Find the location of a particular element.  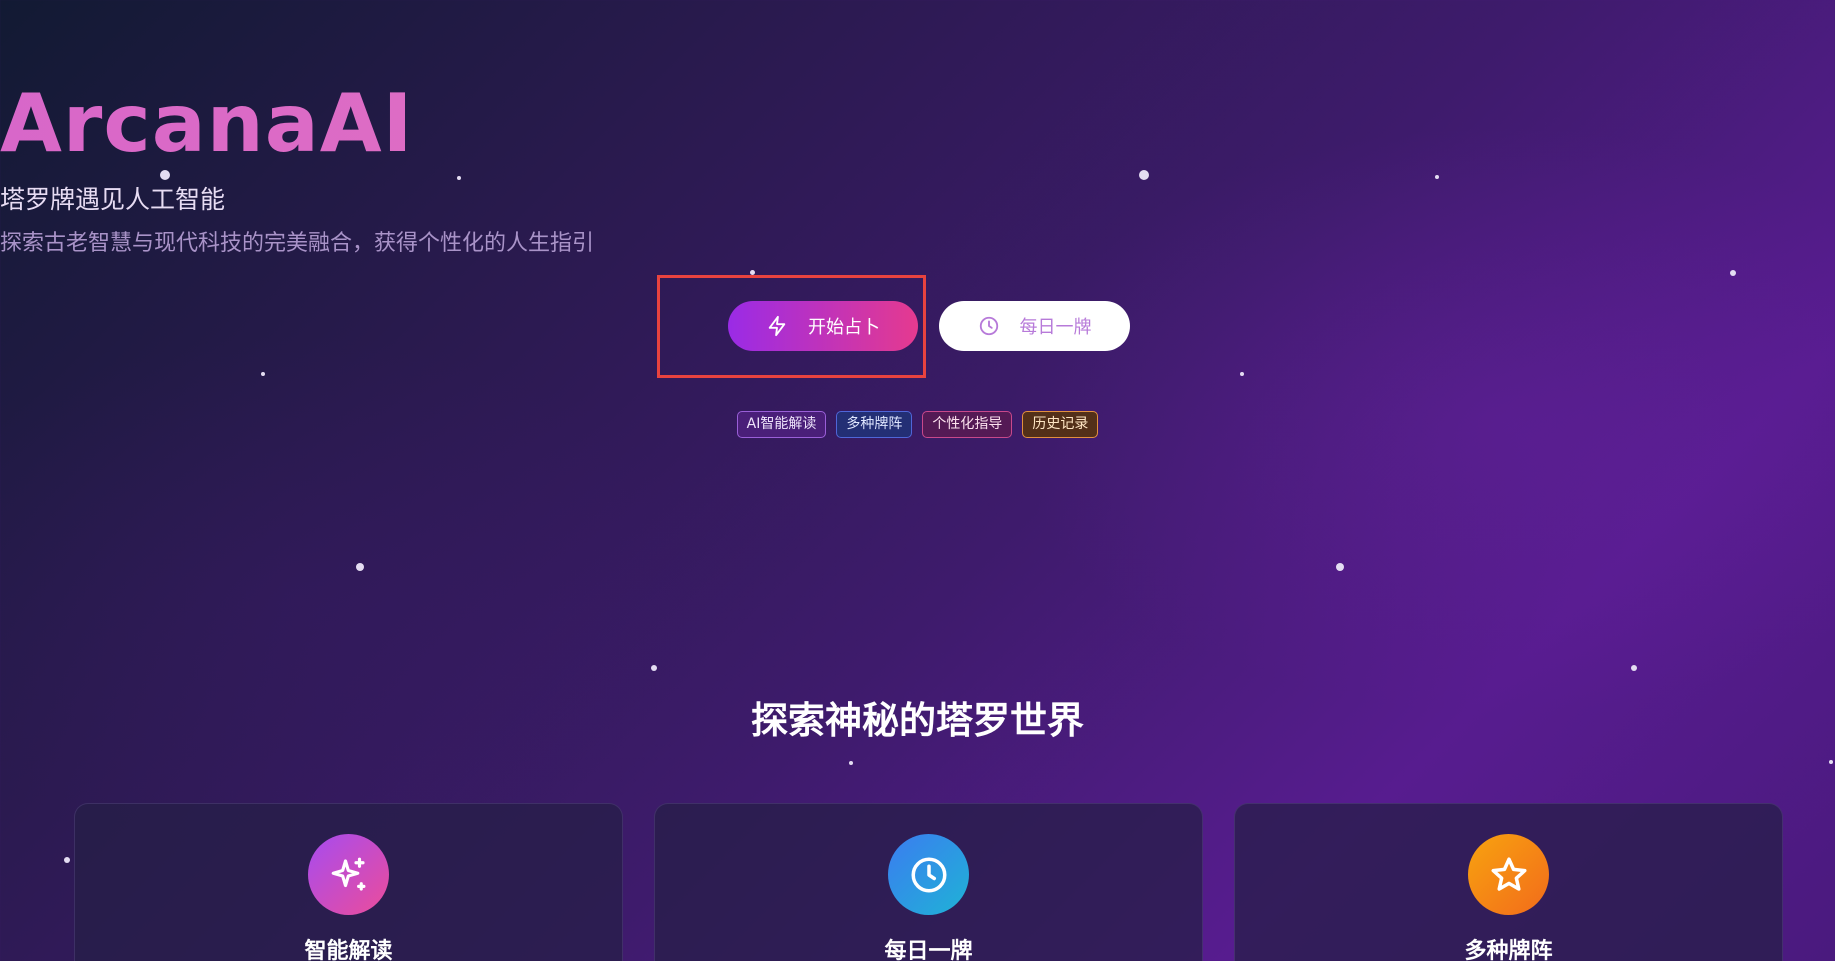

start-divination-label: 开始占卜 is located at coordinates (844, 327).